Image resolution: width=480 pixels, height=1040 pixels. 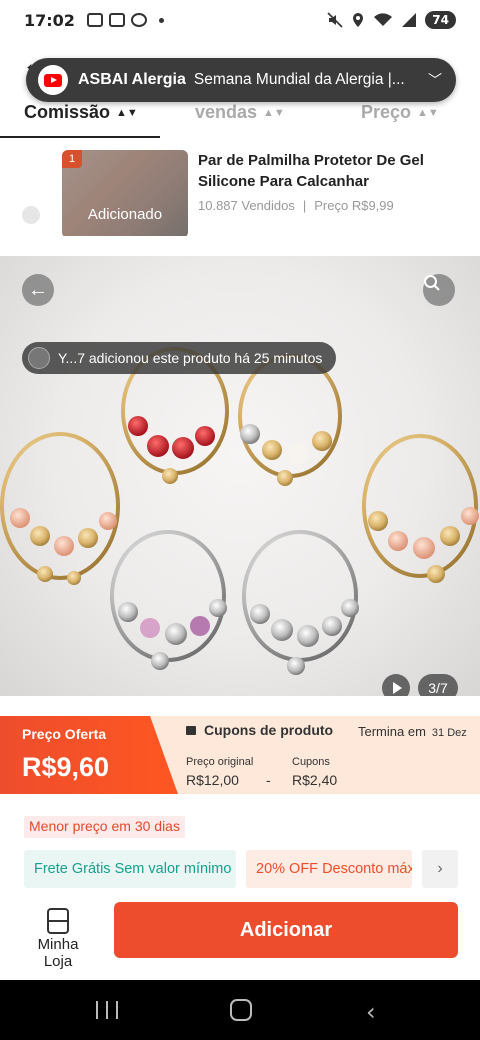 I want to click on notification-app-name: ASBAI Alergia, so click(x=132, y=79).